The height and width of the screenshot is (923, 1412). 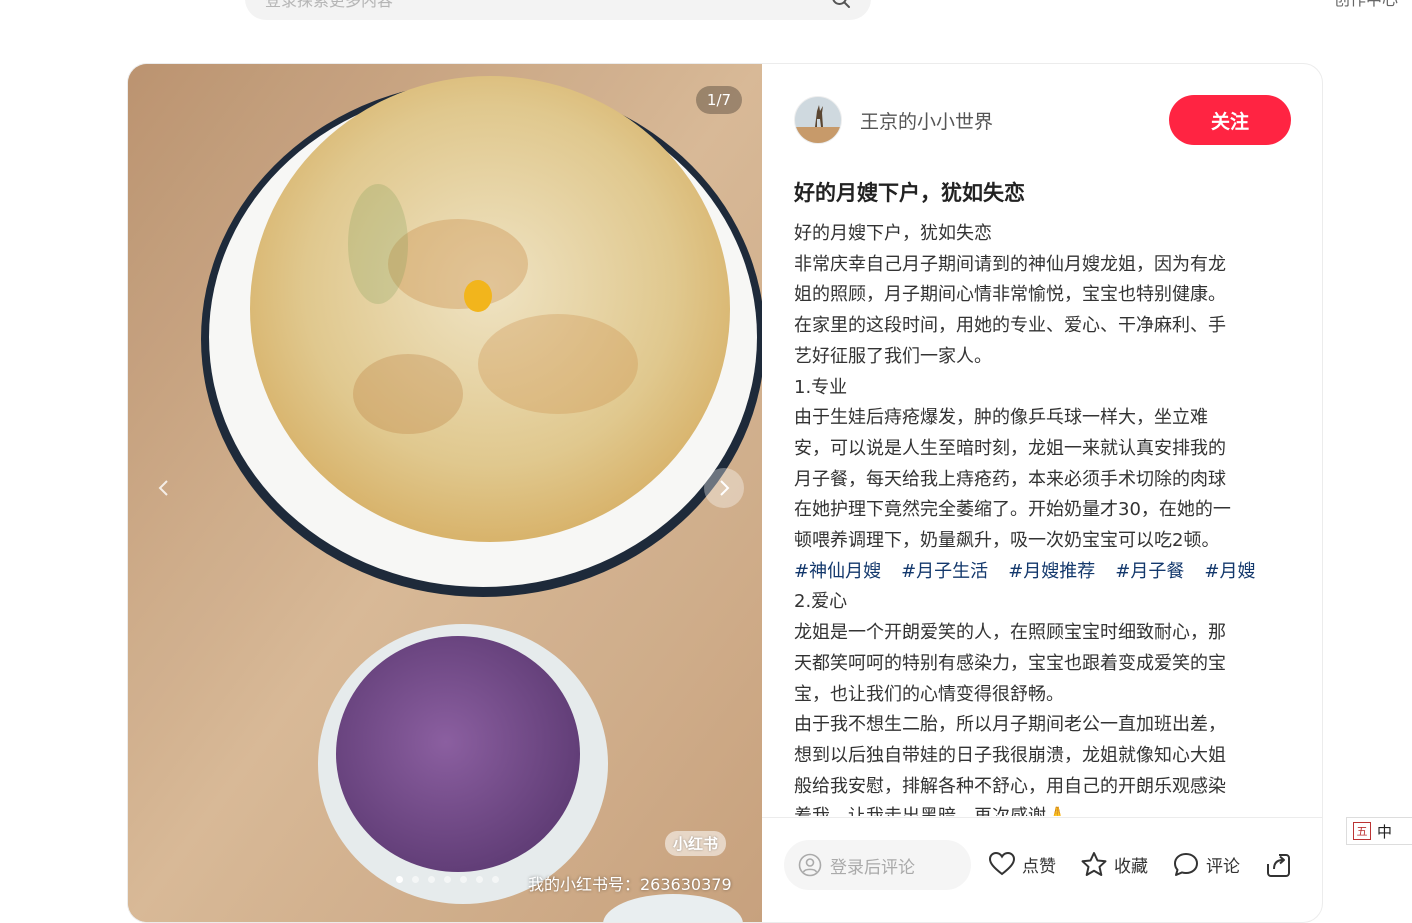 I want to click on share-button, so click(x=1278, y=865).